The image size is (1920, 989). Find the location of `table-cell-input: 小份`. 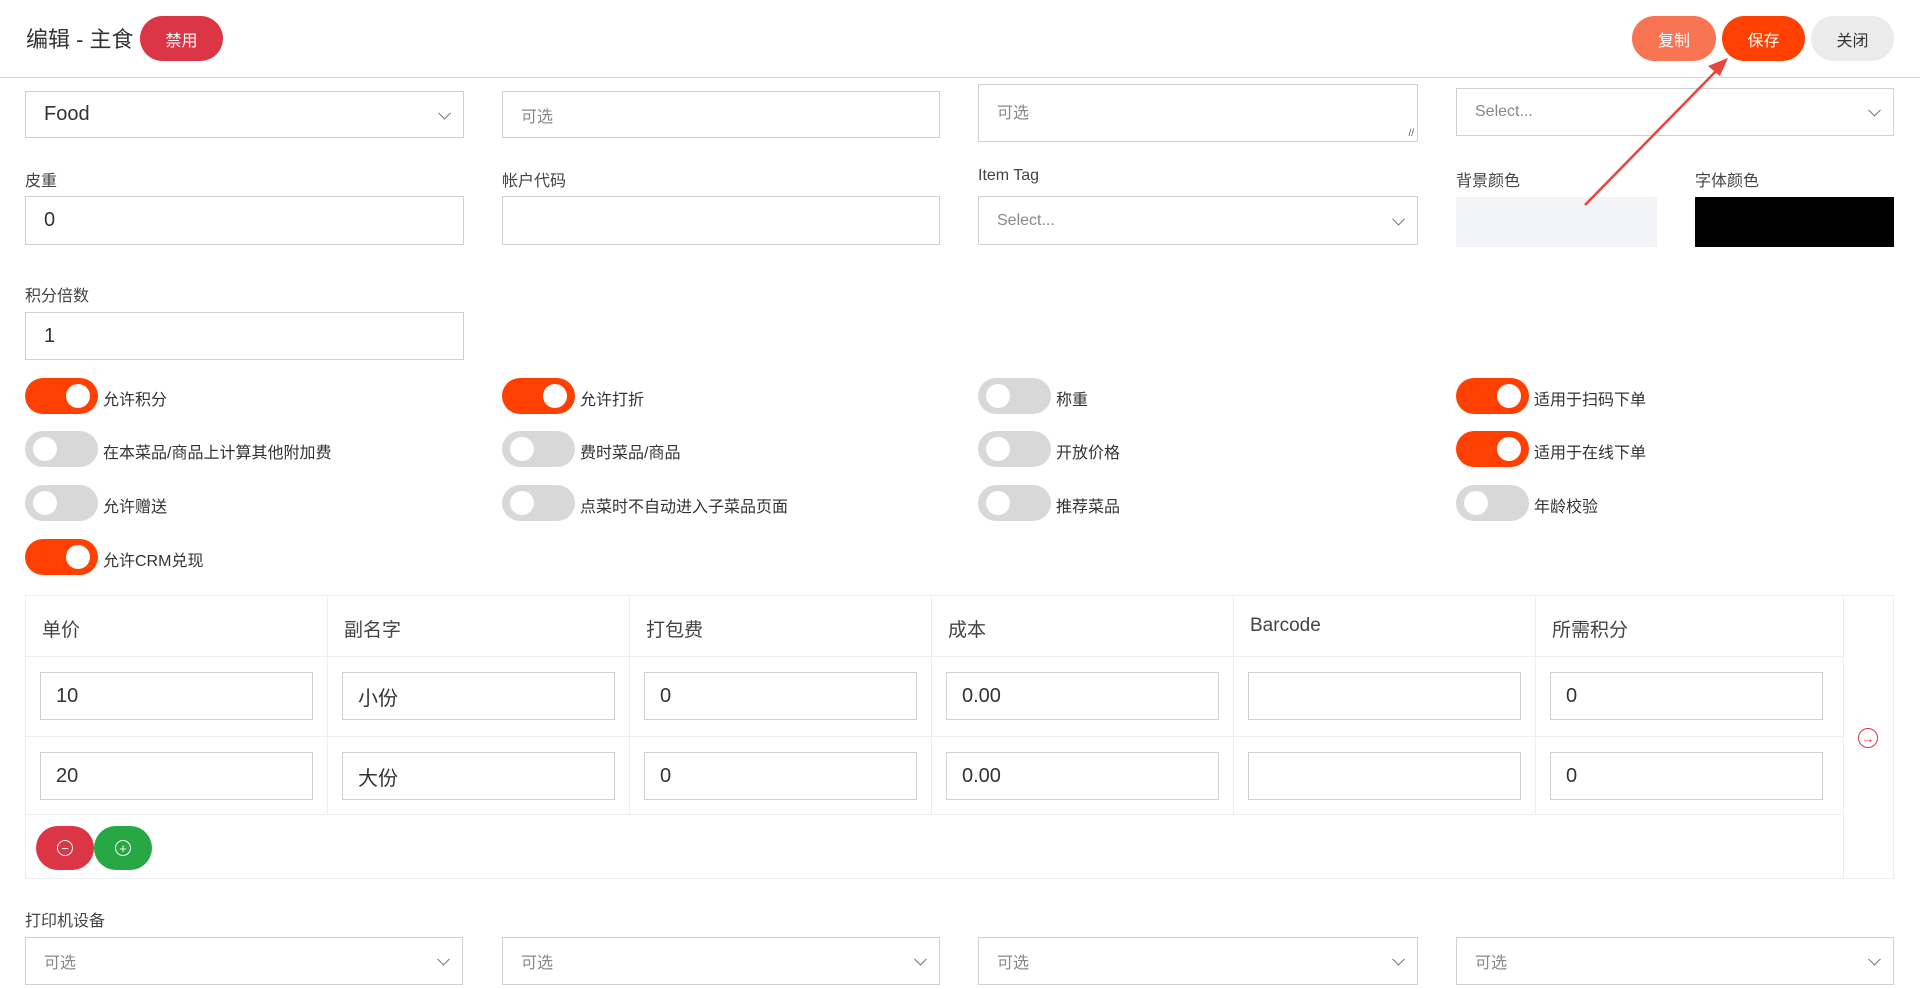

table-cell-input: 小份 is located at coordinates (478, 696).